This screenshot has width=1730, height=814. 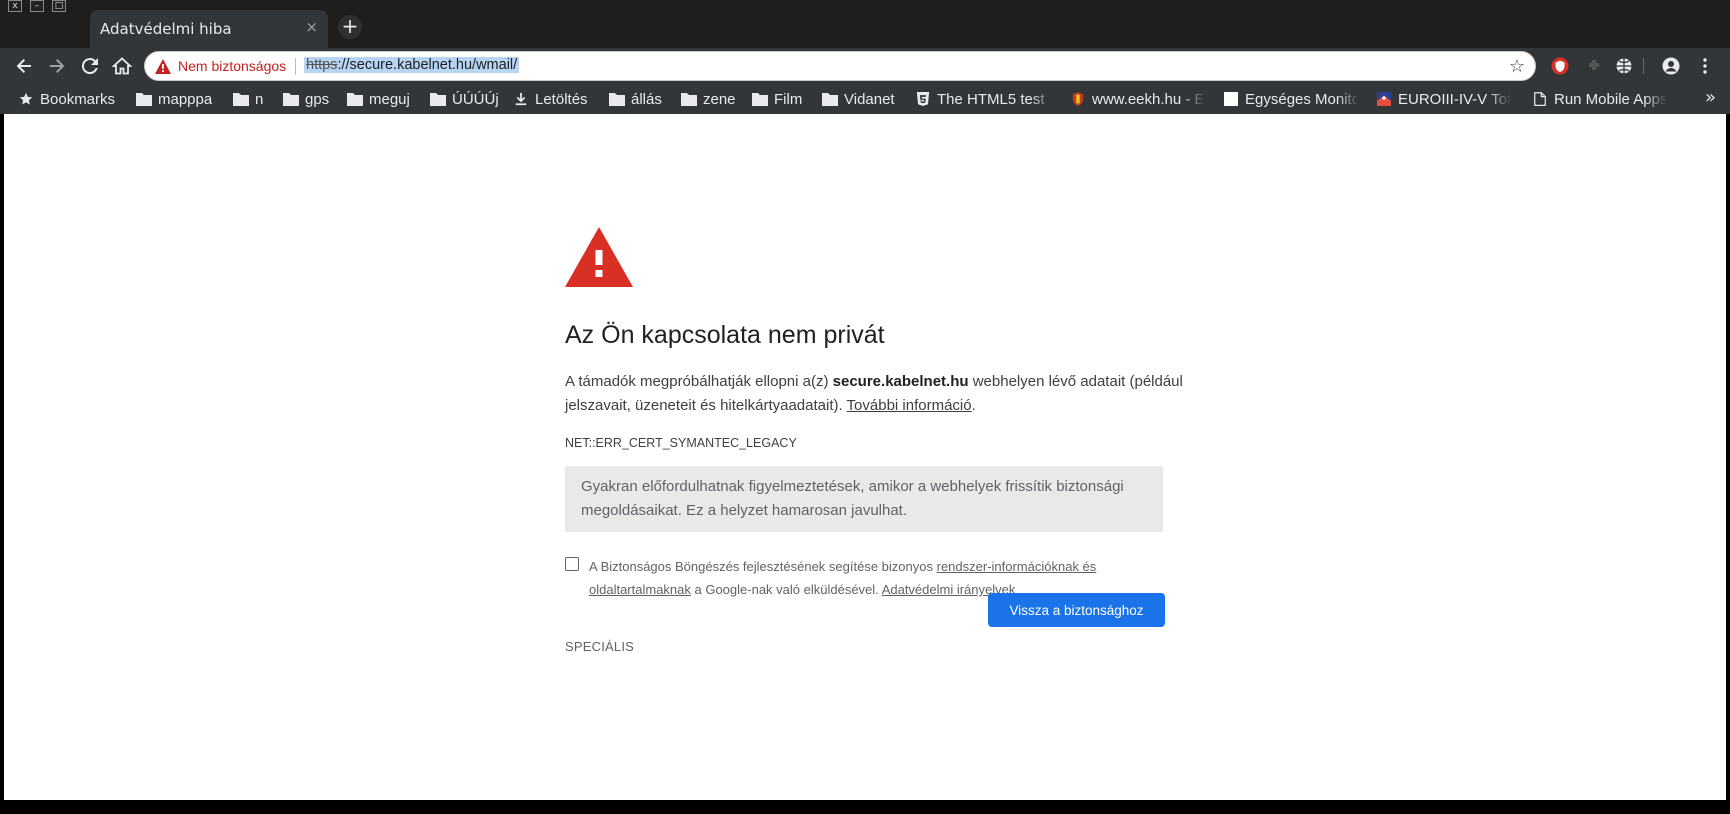 I want to click on bookmark-item: Film, so click(x=777, y=99).